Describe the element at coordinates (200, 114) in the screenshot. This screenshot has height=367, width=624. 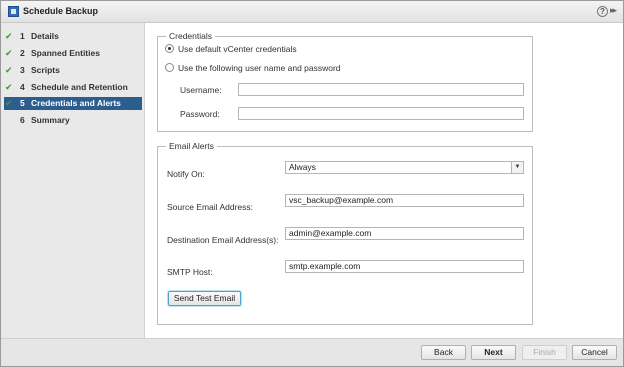
I see `password-label: Password:` at that location.